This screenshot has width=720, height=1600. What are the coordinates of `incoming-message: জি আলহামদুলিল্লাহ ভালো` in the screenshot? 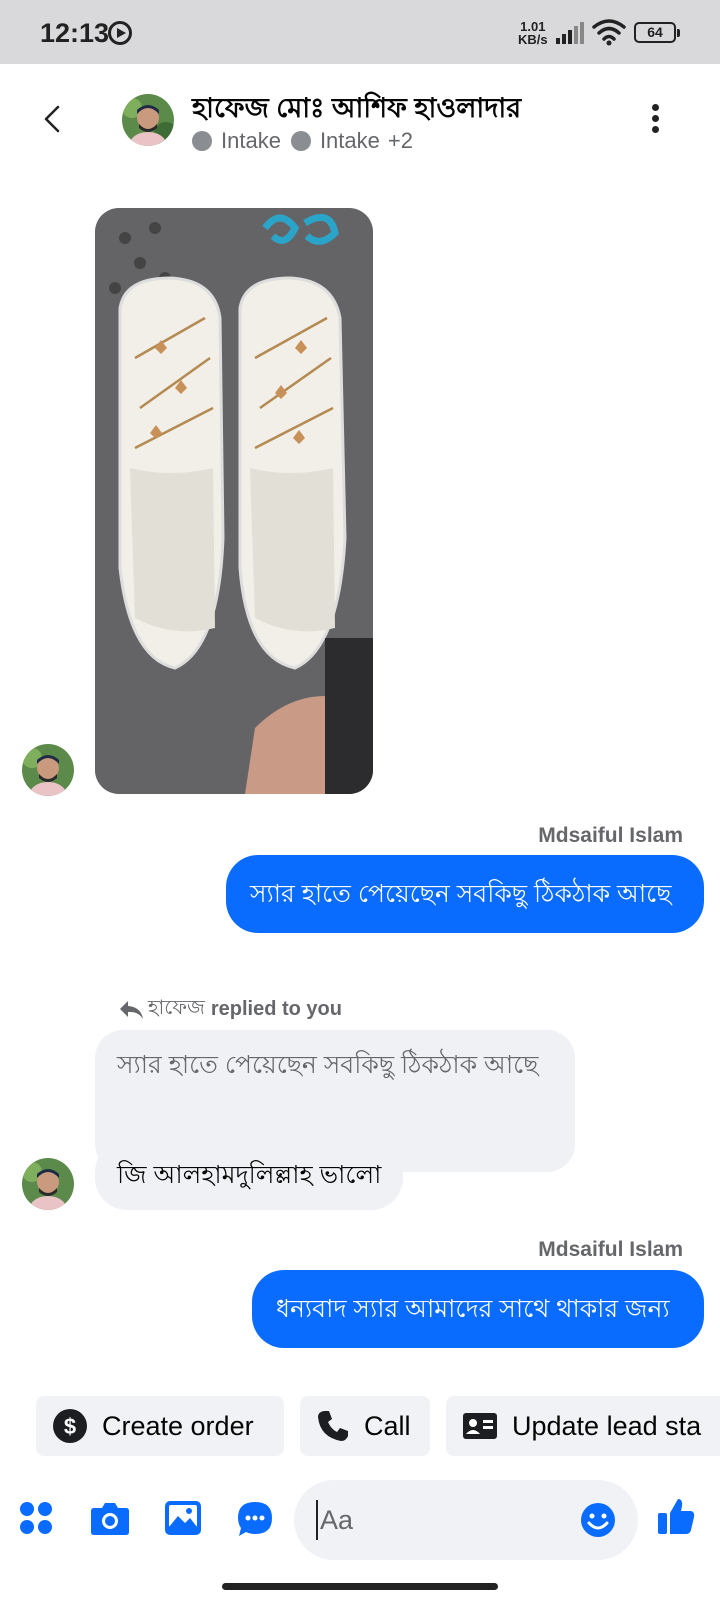 It's located at (249, 1175).